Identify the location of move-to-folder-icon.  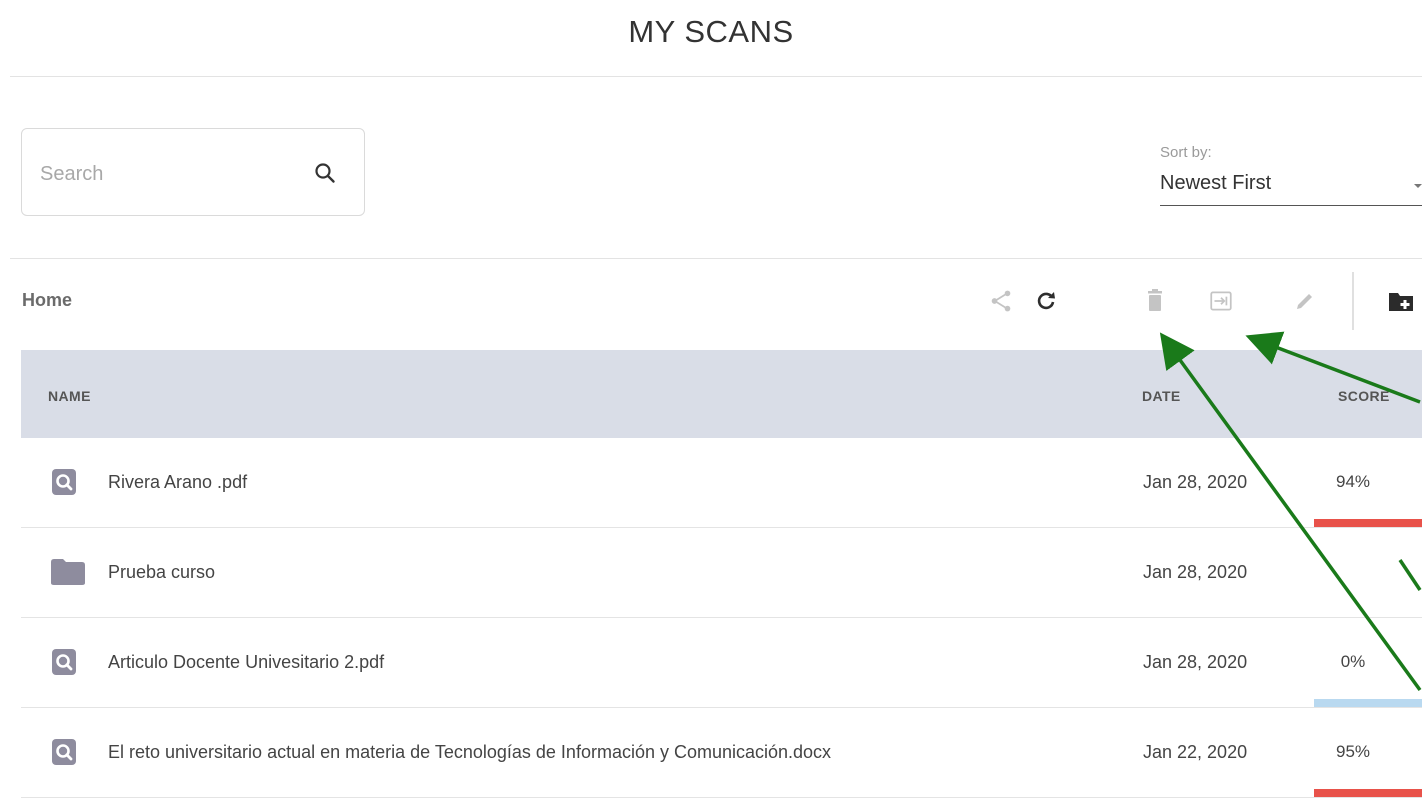
(1221, 301).